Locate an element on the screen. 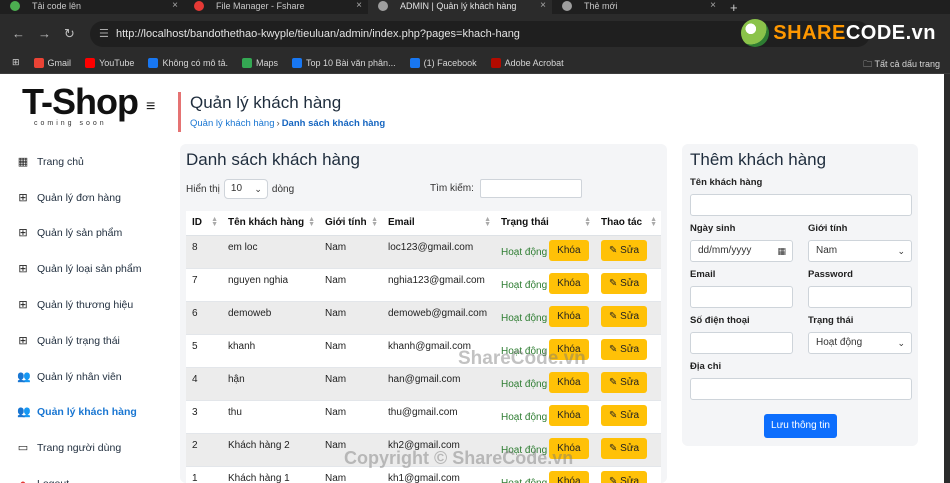 This screenshot has width=950, height=483. column-header: Thao tác ▲ ▼ is located at coordinates (628, 223).